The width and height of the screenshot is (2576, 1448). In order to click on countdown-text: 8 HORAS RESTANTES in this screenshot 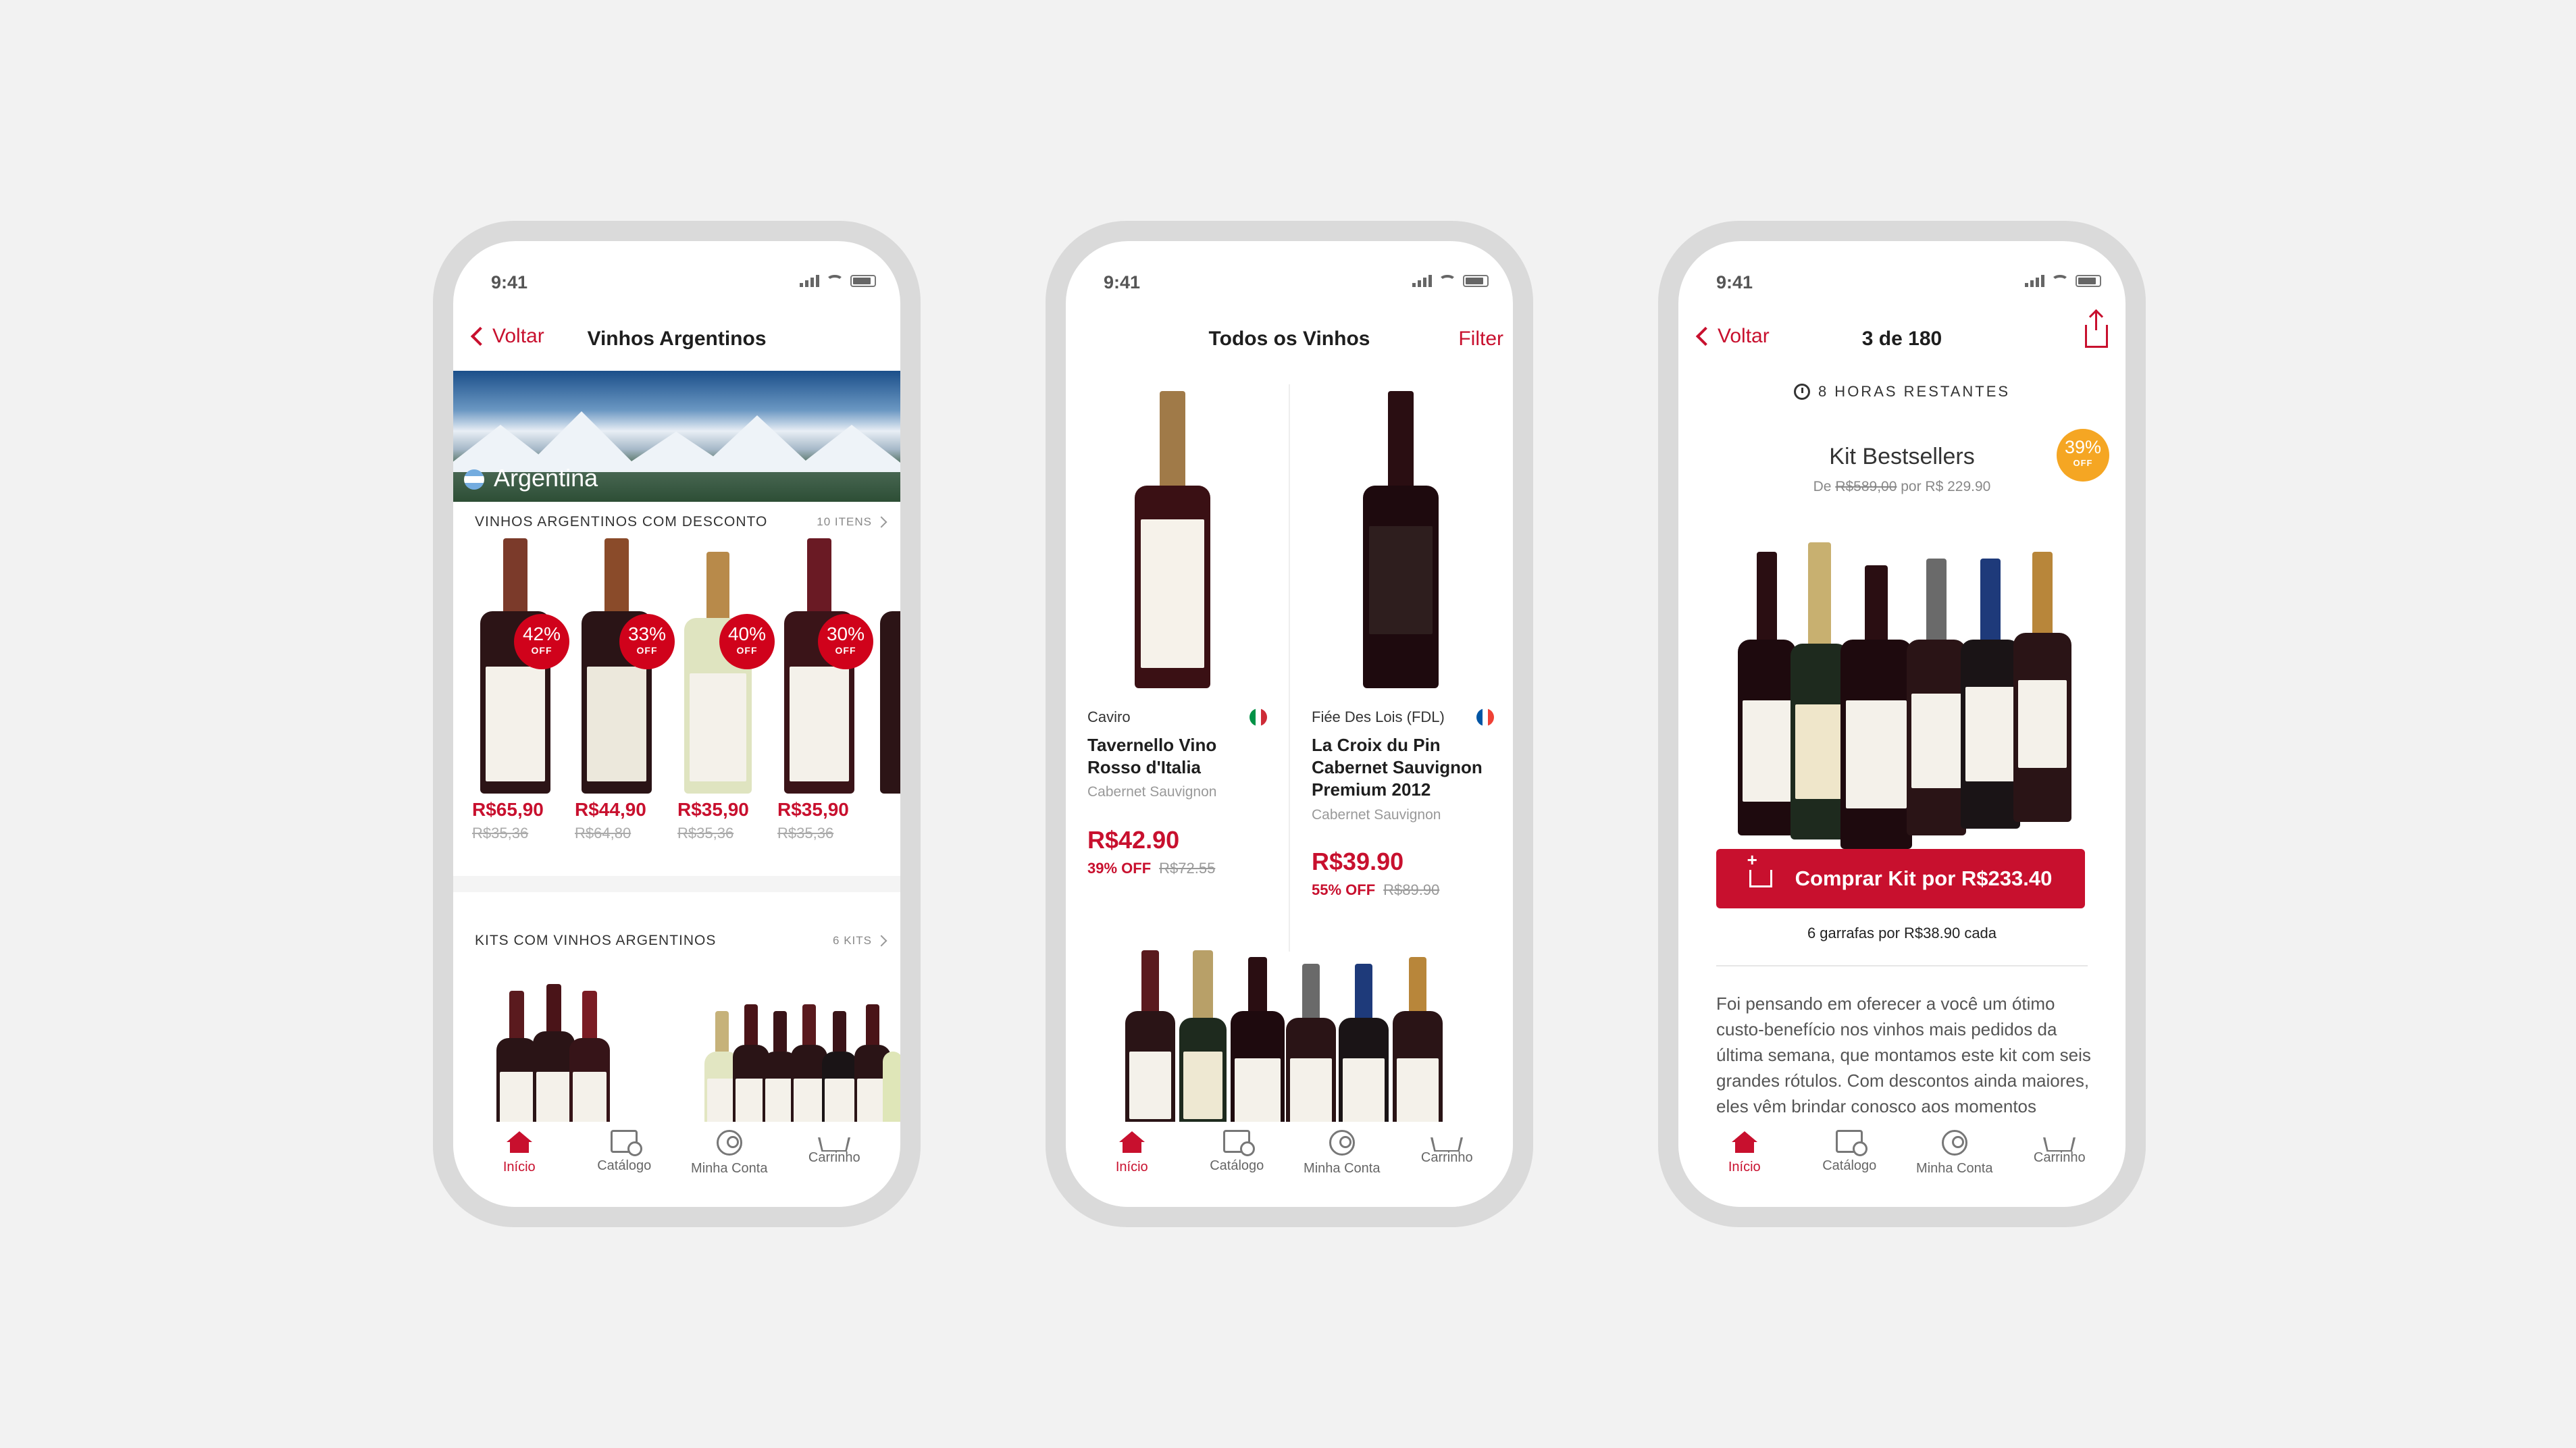, I will do `click(1914, 391)`.